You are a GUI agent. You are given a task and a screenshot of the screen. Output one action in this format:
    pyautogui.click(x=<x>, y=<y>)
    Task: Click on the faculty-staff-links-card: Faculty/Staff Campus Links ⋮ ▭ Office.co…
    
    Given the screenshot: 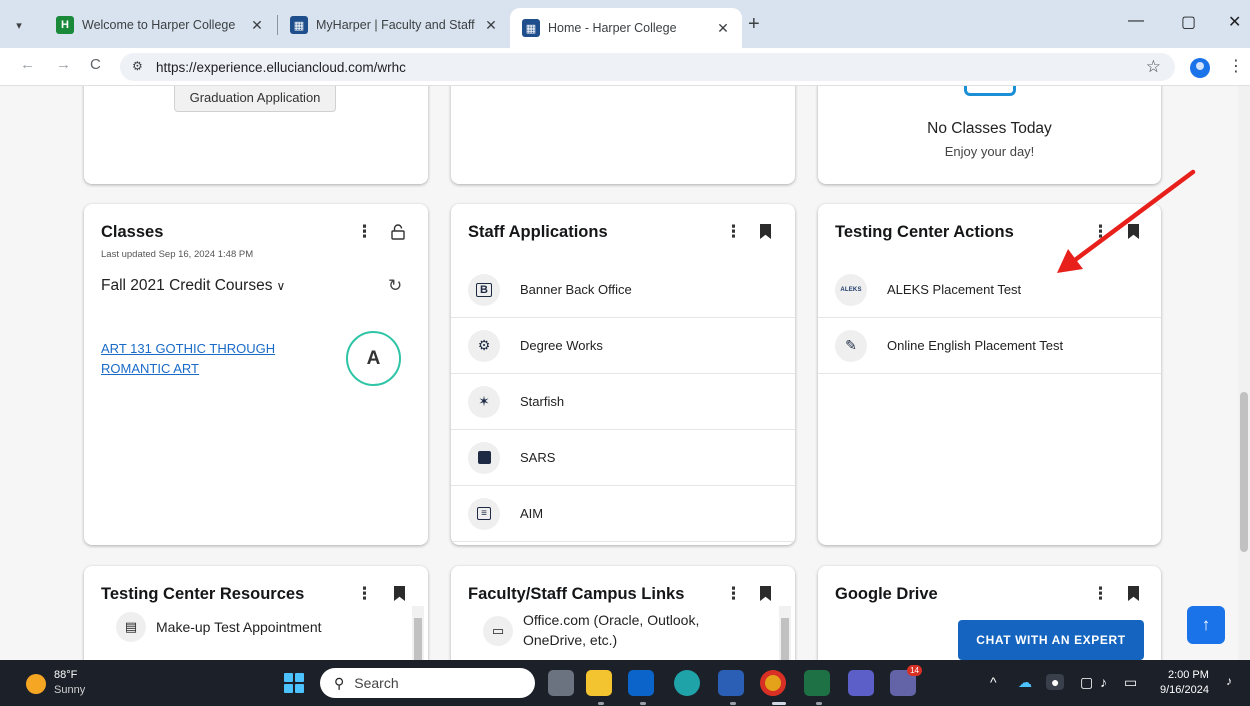 What is the action you would take?
    pyautogui.click(x=623, y=613)
    